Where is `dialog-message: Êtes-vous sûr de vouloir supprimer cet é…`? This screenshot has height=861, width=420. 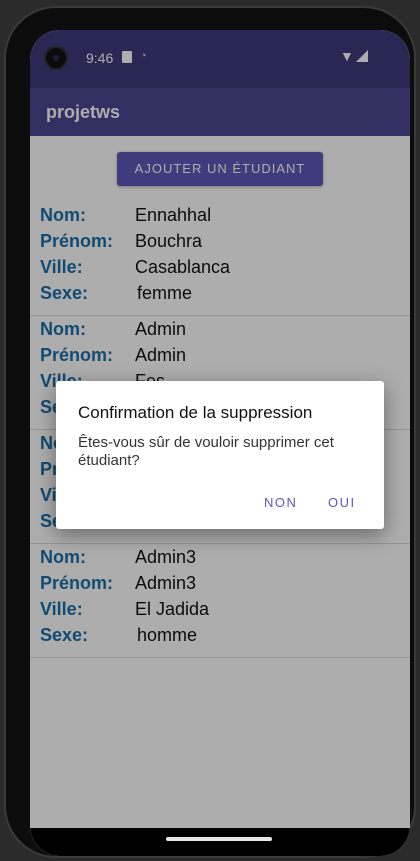
dialog-message: Êtes-vous sûr de vouloir supprimer cet é… is located at coordinates (206, 451).